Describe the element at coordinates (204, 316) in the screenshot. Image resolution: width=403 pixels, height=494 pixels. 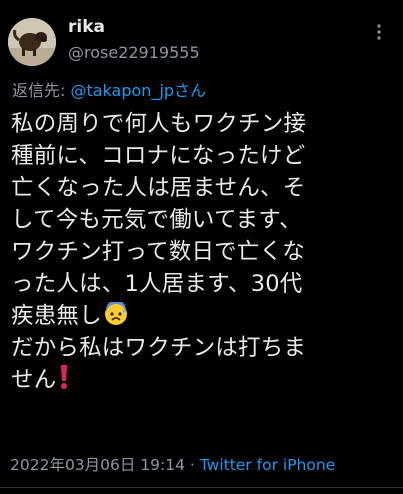
I see `tweet-line-with-emoji: 疾患無し` at that location.